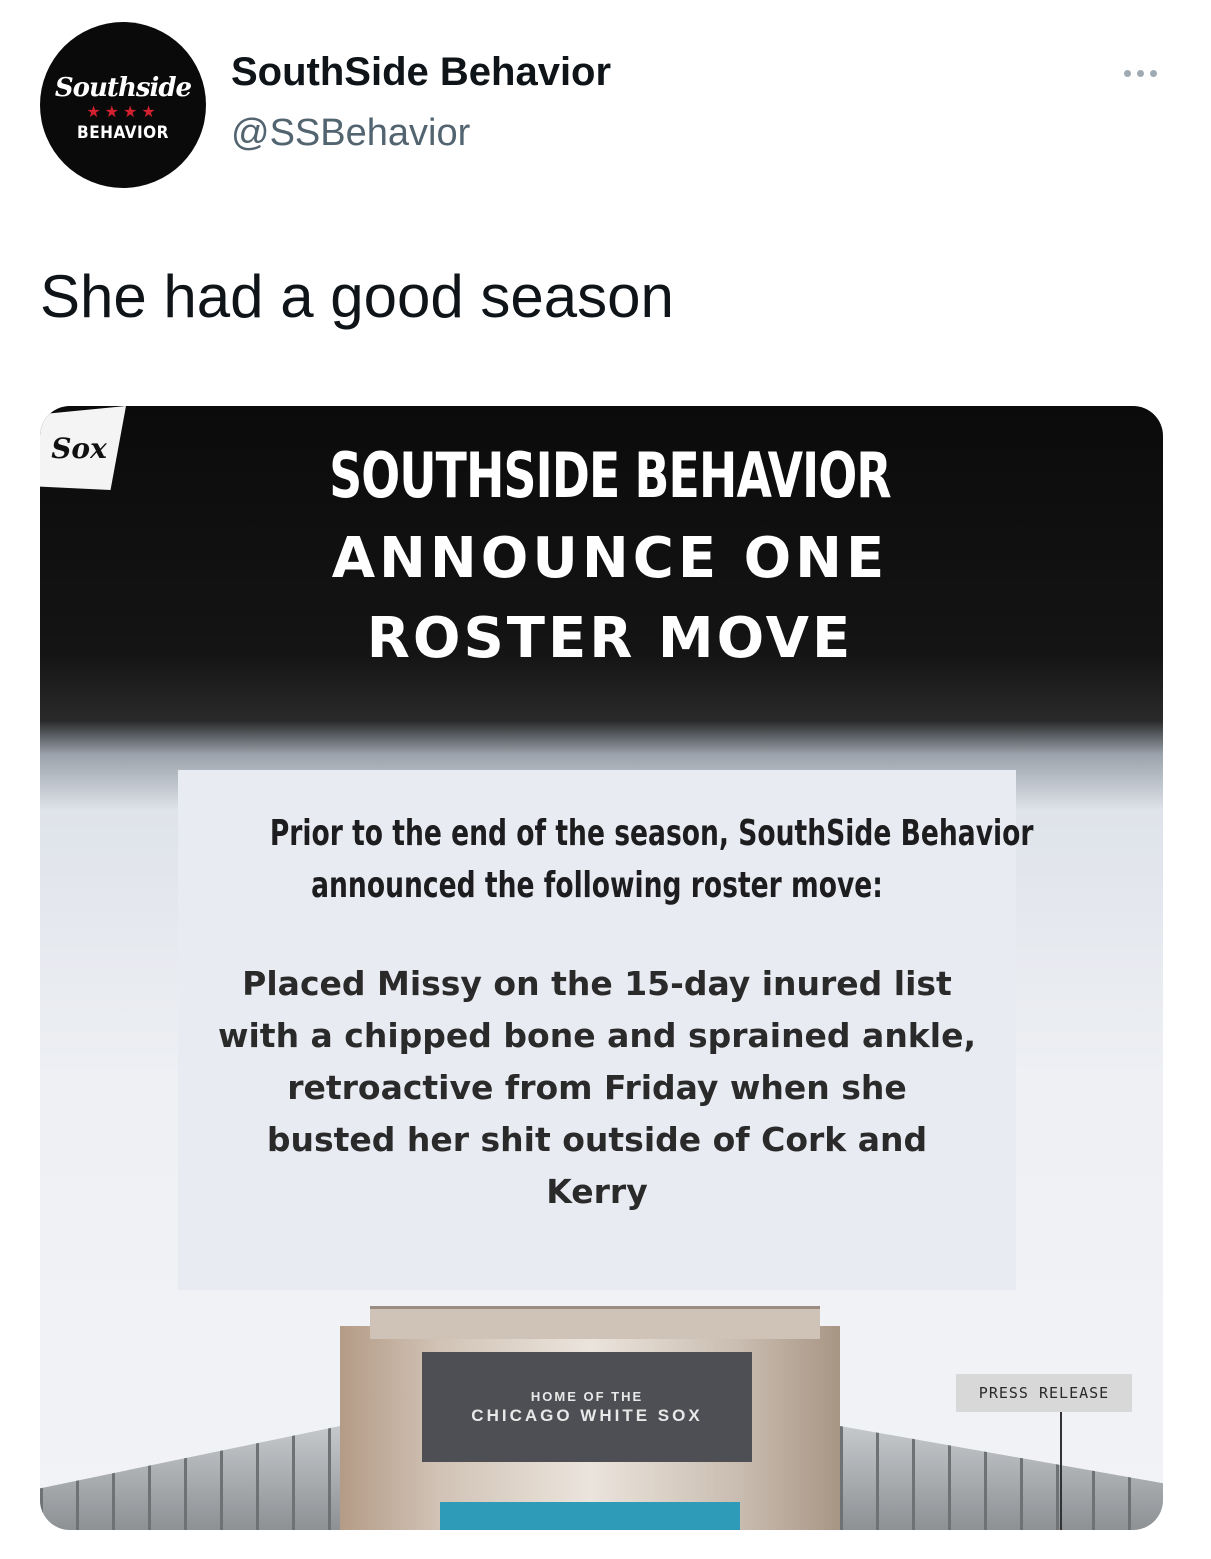 Image resolution: width=1211 pixels, height=1559 pixels. What do you see at coordinates (190, 1478) in the screenshot?
I see `stadium-roof-left` at bounding box center [190, 1478].